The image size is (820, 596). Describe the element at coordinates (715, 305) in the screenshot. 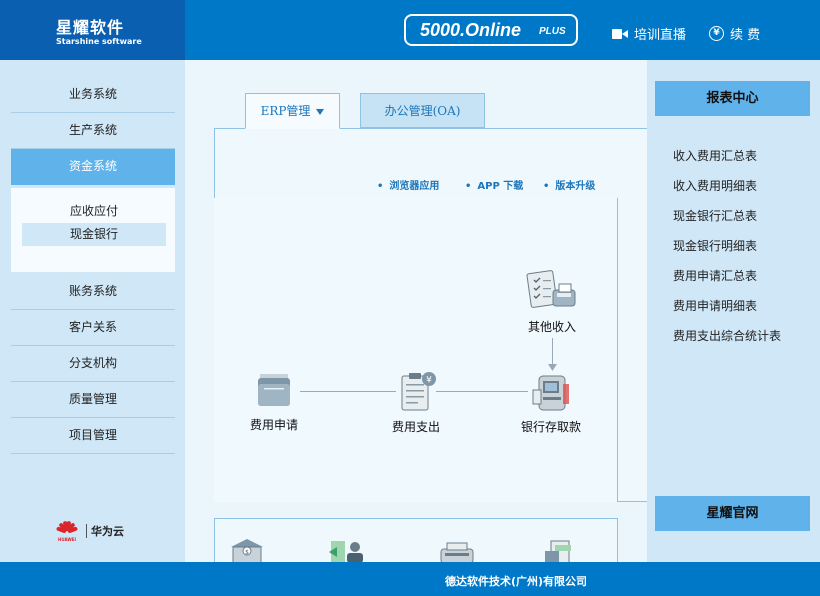

I see `report-link-expense-application-detail: 费用申请明细表` at that location.